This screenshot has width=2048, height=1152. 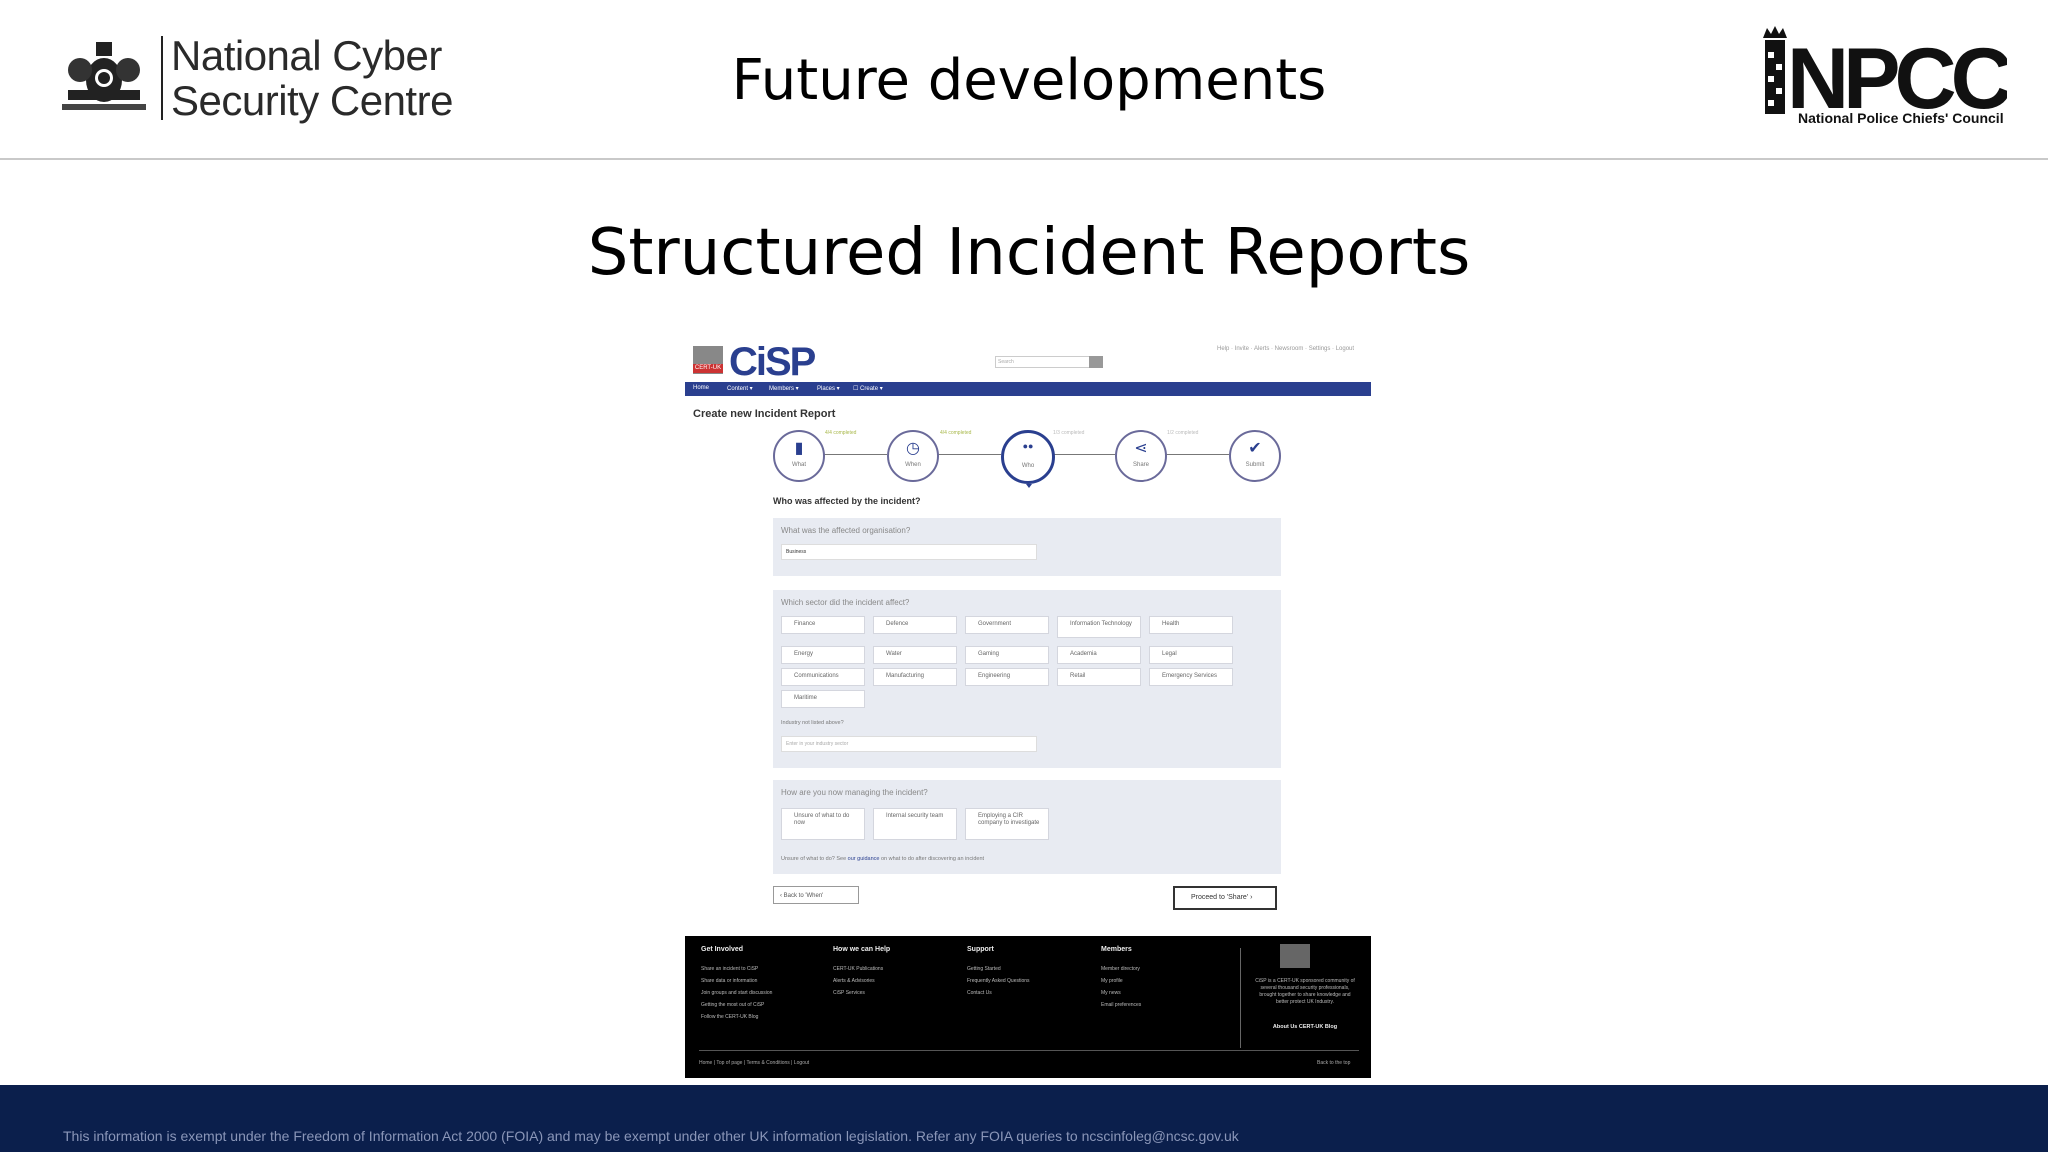 What do you see at coordinates (1007, 677) in the screenshot?
I see `sector-engineering: Engineering` at bounding box center [1007, 677].